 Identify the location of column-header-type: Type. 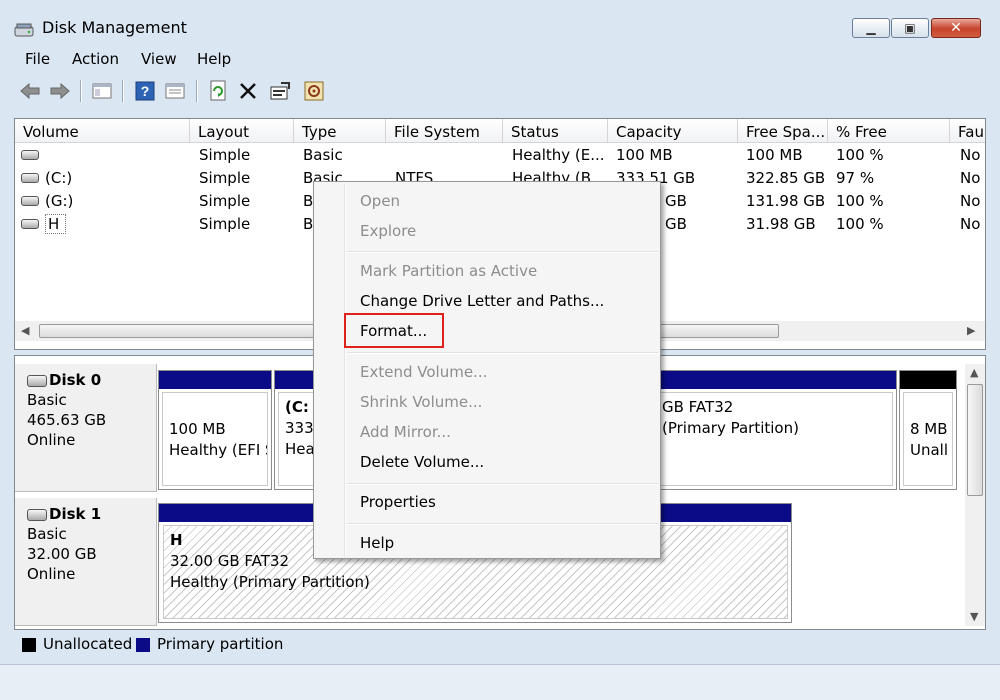
(340, 131).